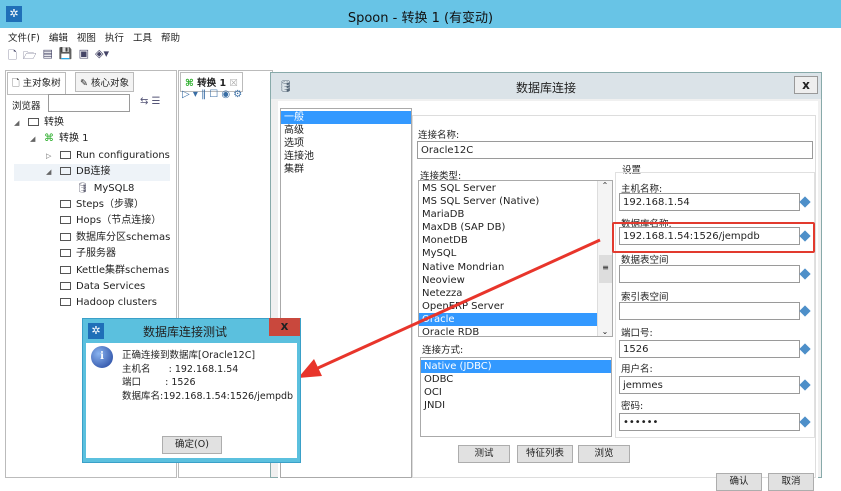 The height and width of the screenshot is (491, 841). Describe the element at coordinates (189, 355) in the screenshot. I see `result-line: 正确连接到数据库[Oracle12C]` at that location.